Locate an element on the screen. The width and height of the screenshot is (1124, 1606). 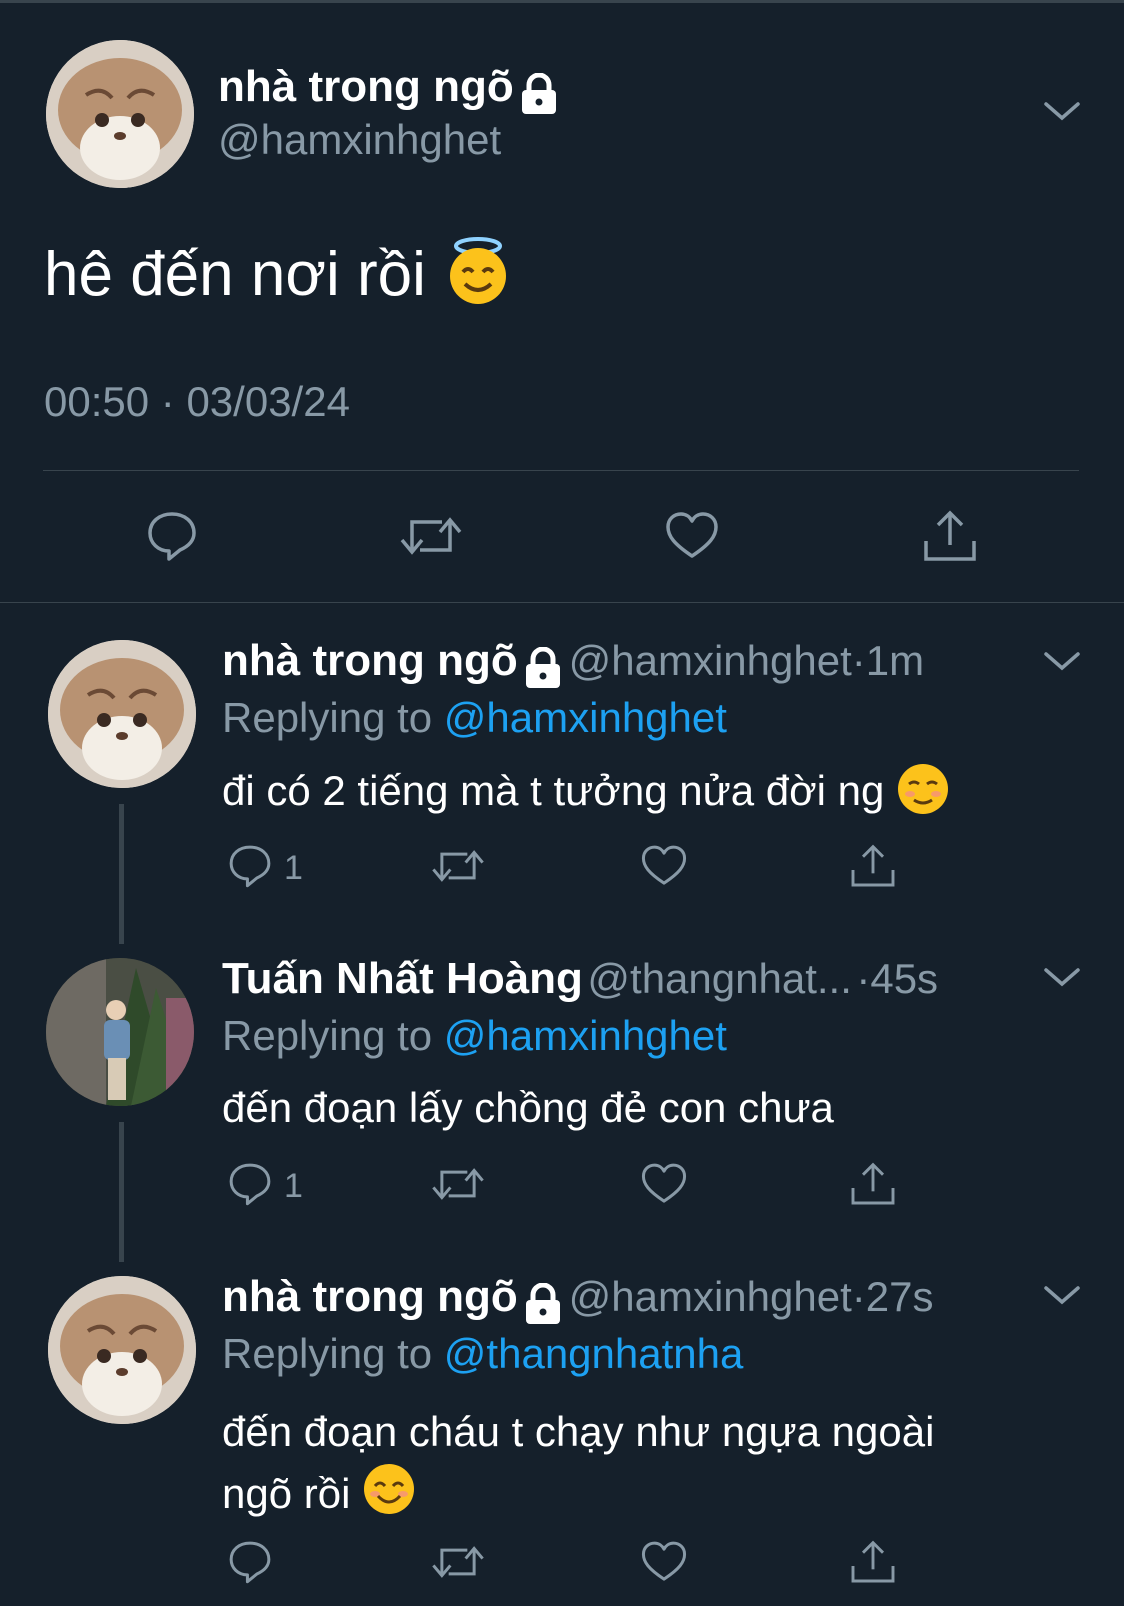
smiling-face-with-halo-icon is located at coordinates (478, 278).